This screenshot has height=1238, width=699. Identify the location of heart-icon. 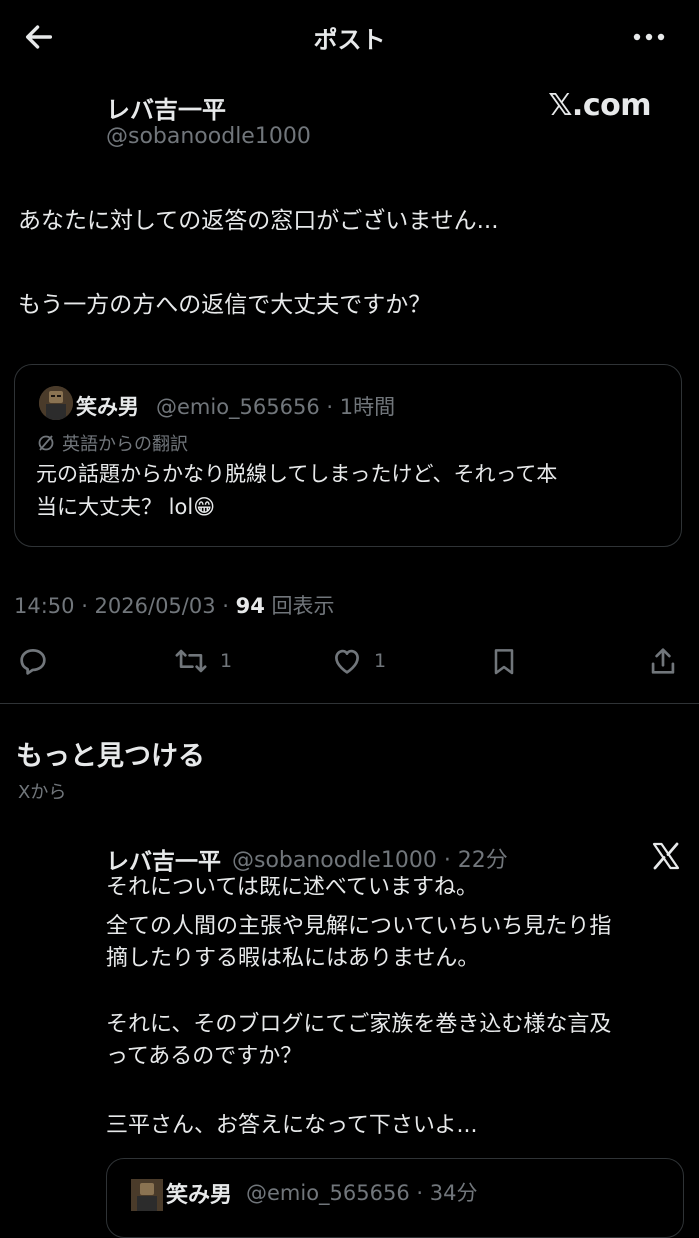
(347, 661).